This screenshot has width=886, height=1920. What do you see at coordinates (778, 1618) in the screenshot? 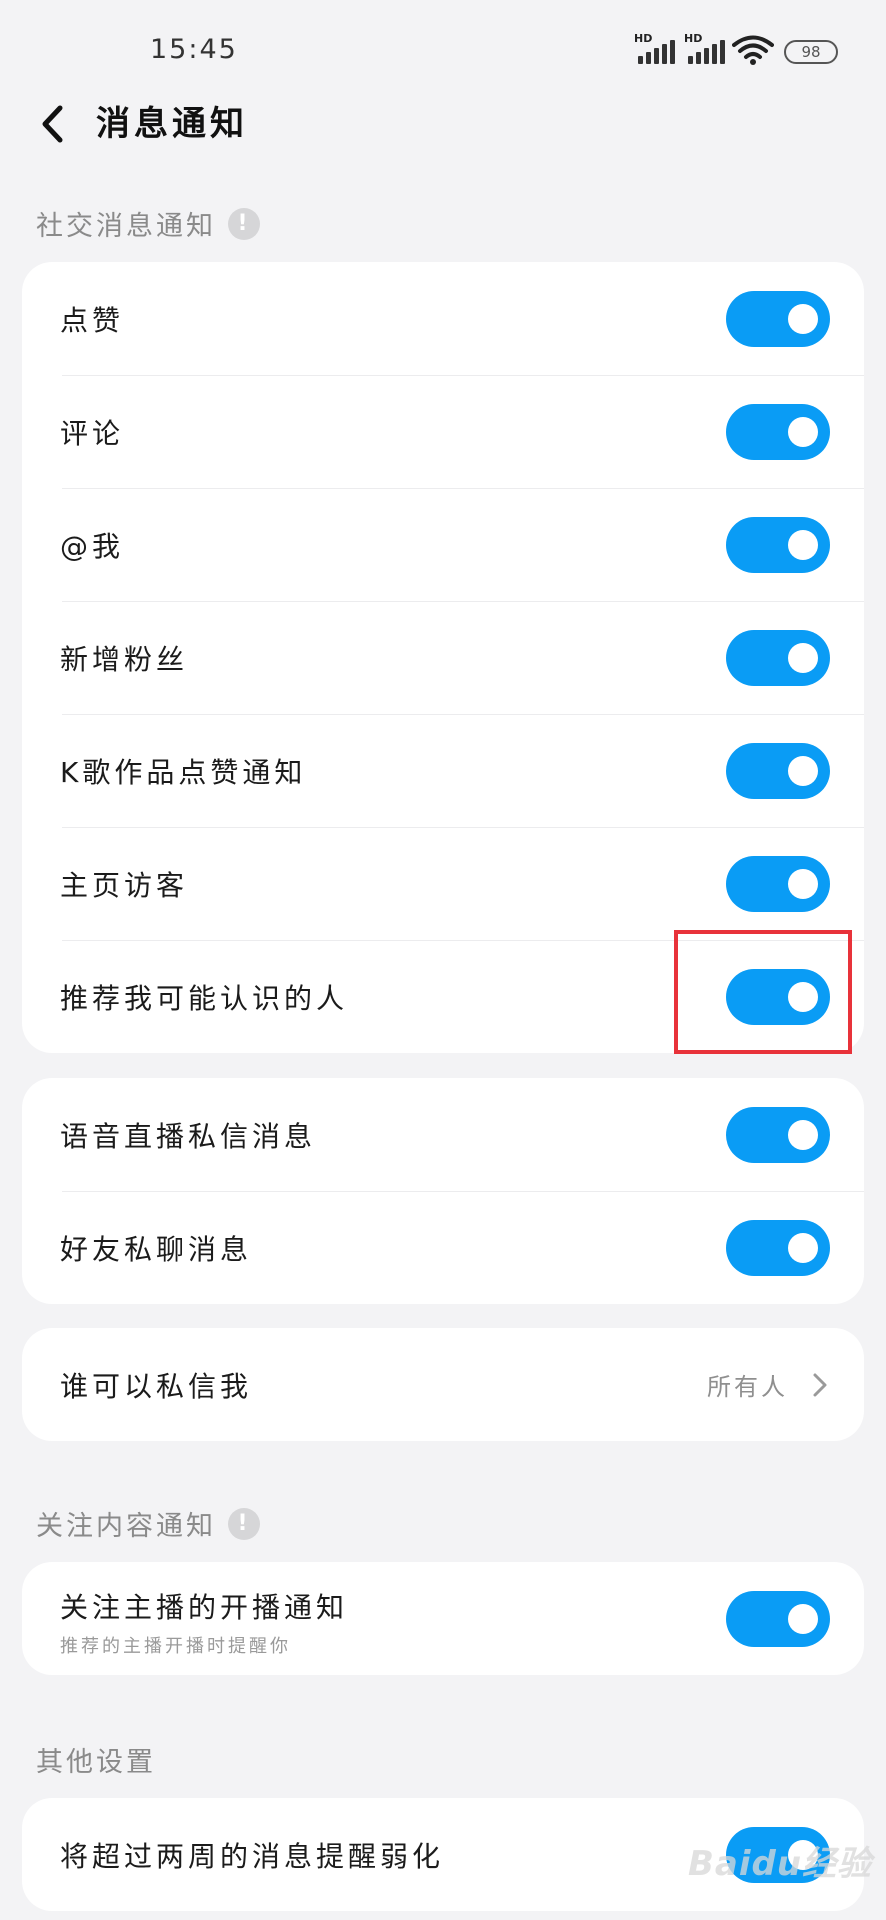
I see `streamer-live-toggle` at bounding box center [778, 1618].